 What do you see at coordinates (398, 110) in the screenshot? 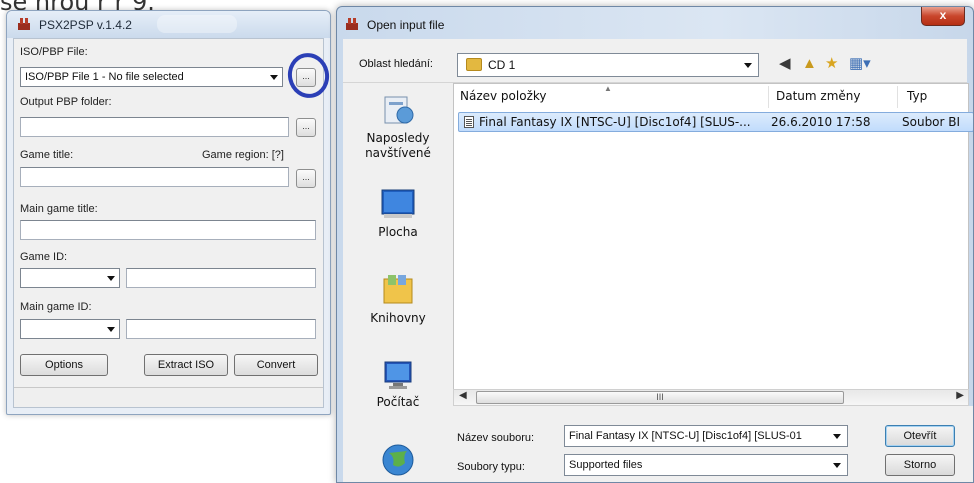
I see `recent-places-icon` at bounding box center [398, 110].